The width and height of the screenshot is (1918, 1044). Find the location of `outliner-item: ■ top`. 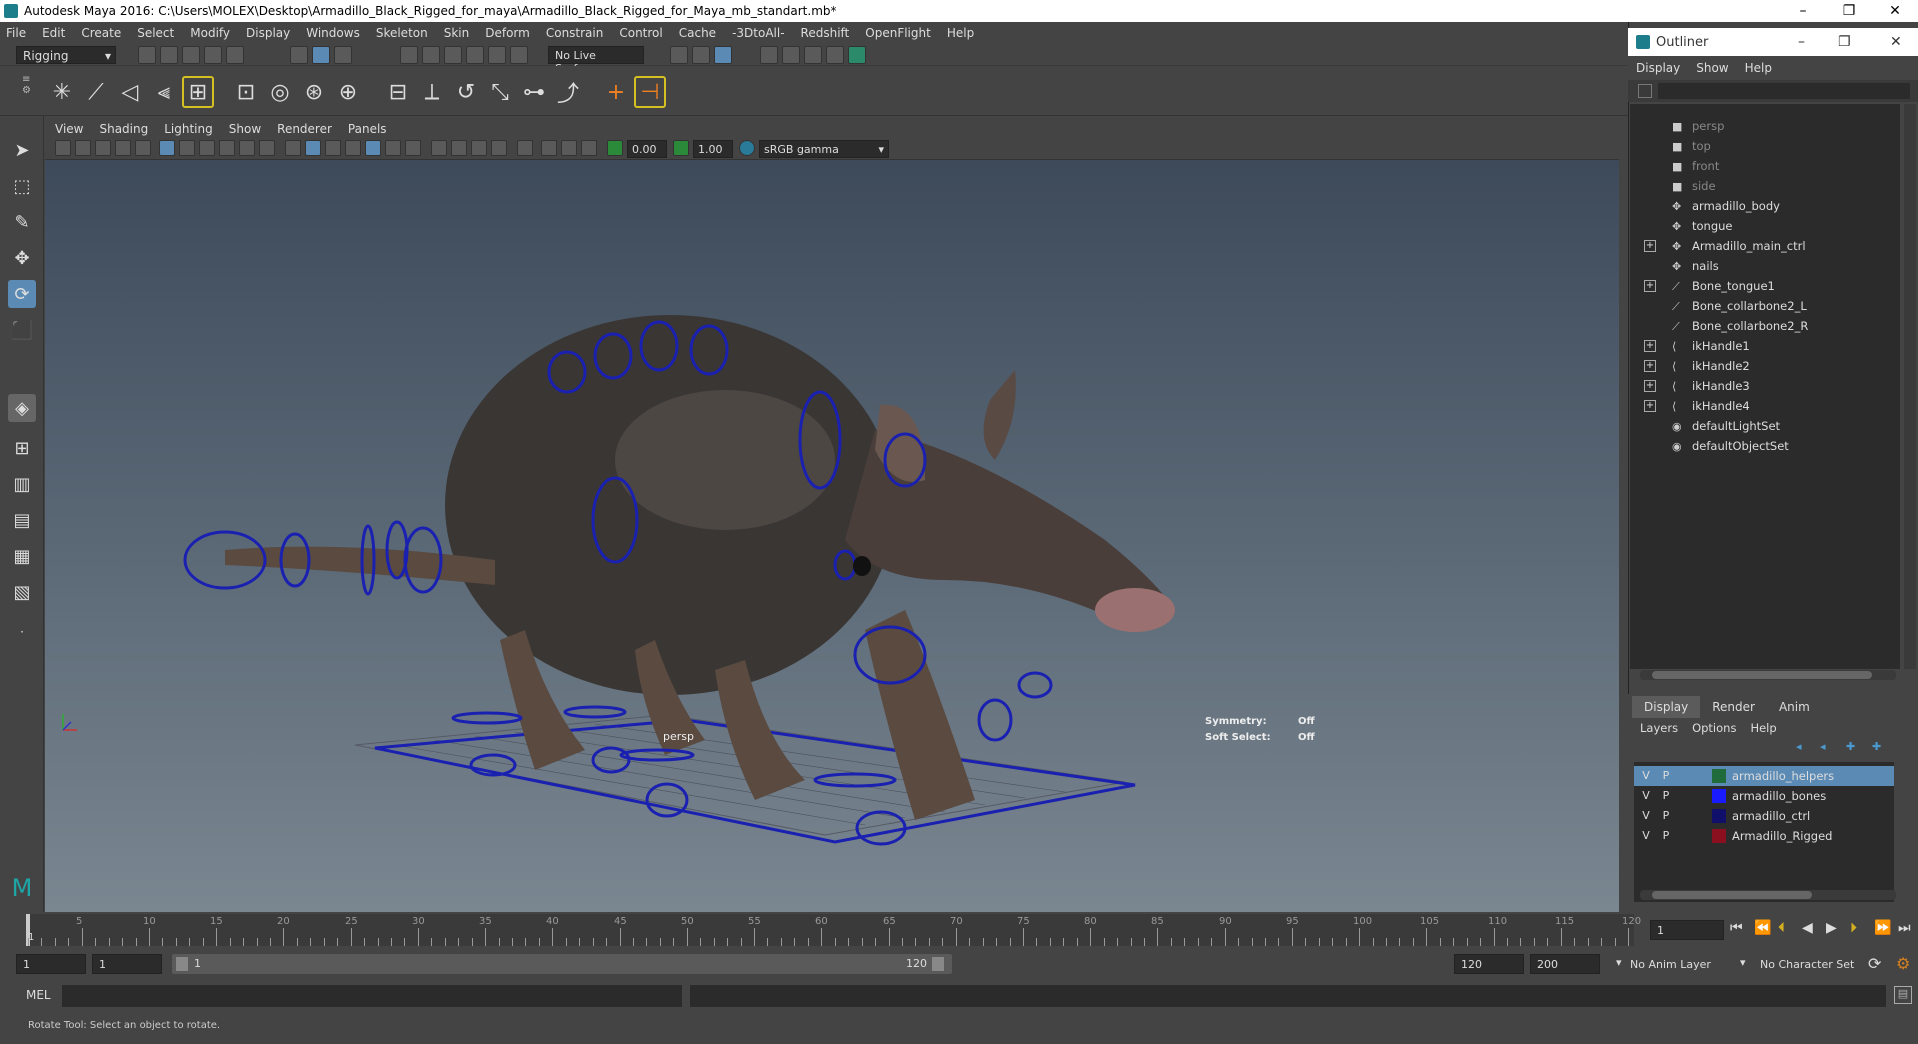

outliner-item: ■ top is located at coordinates (1765, 146).